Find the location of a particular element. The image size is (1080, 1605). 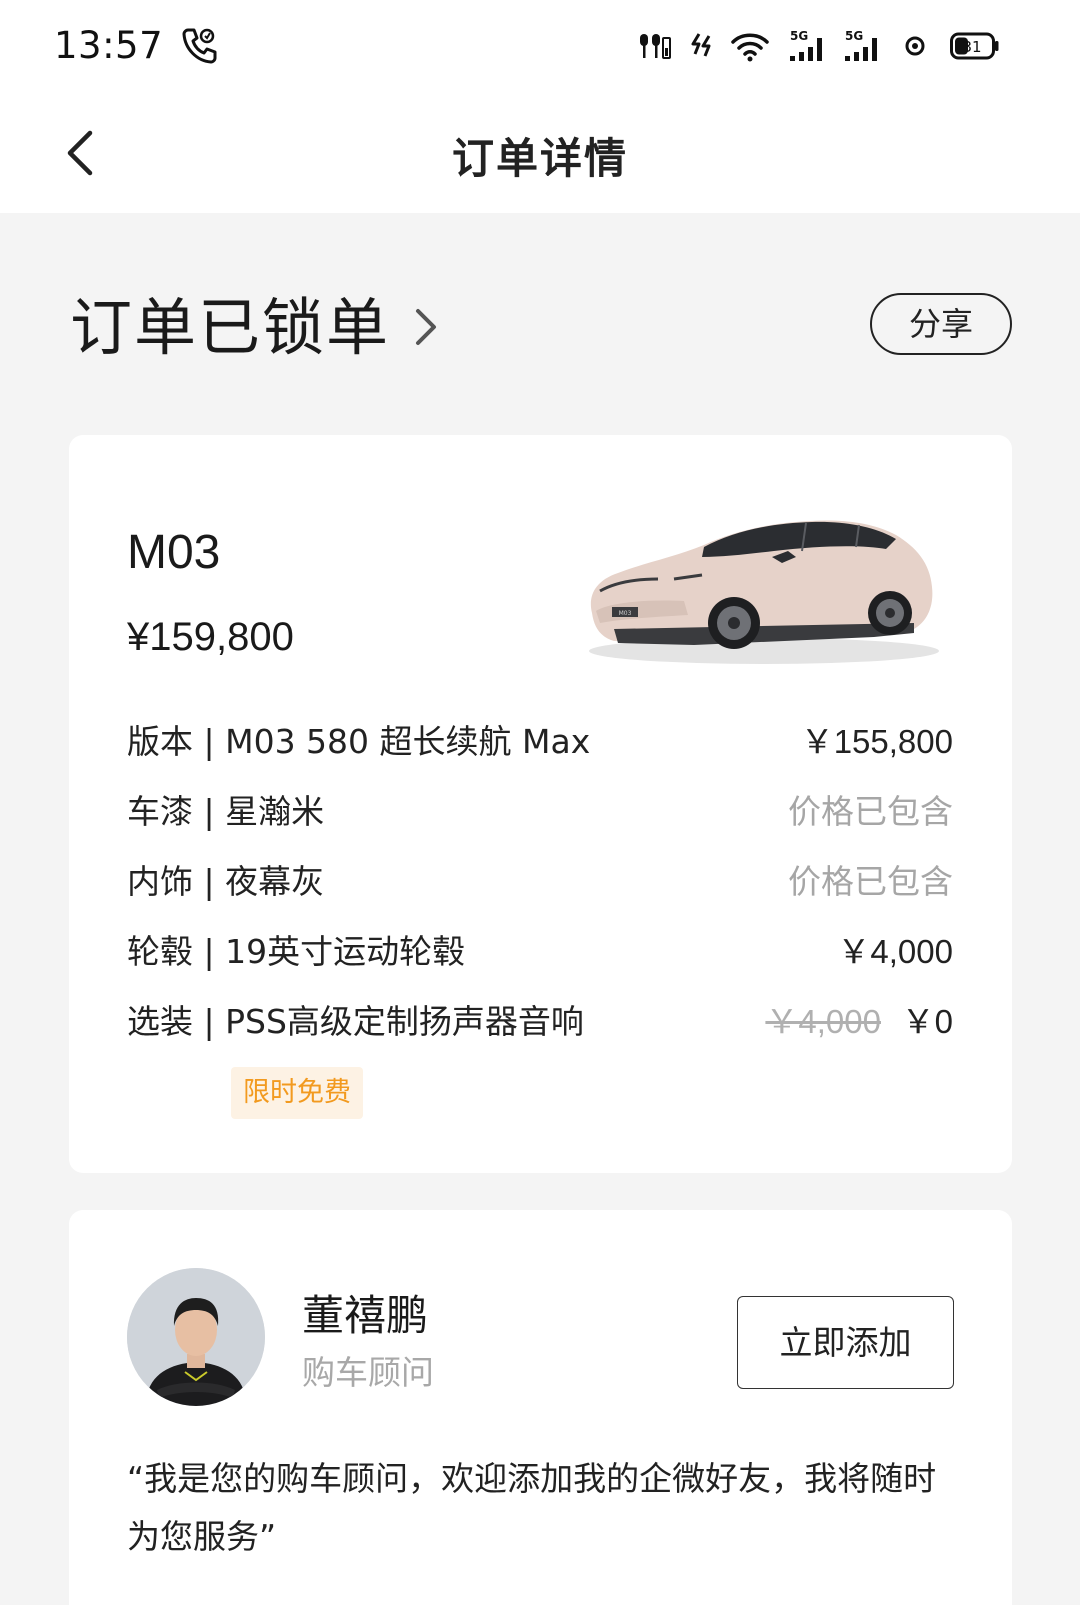

option-price: ￥0 is located at coordinates (927, 1021).